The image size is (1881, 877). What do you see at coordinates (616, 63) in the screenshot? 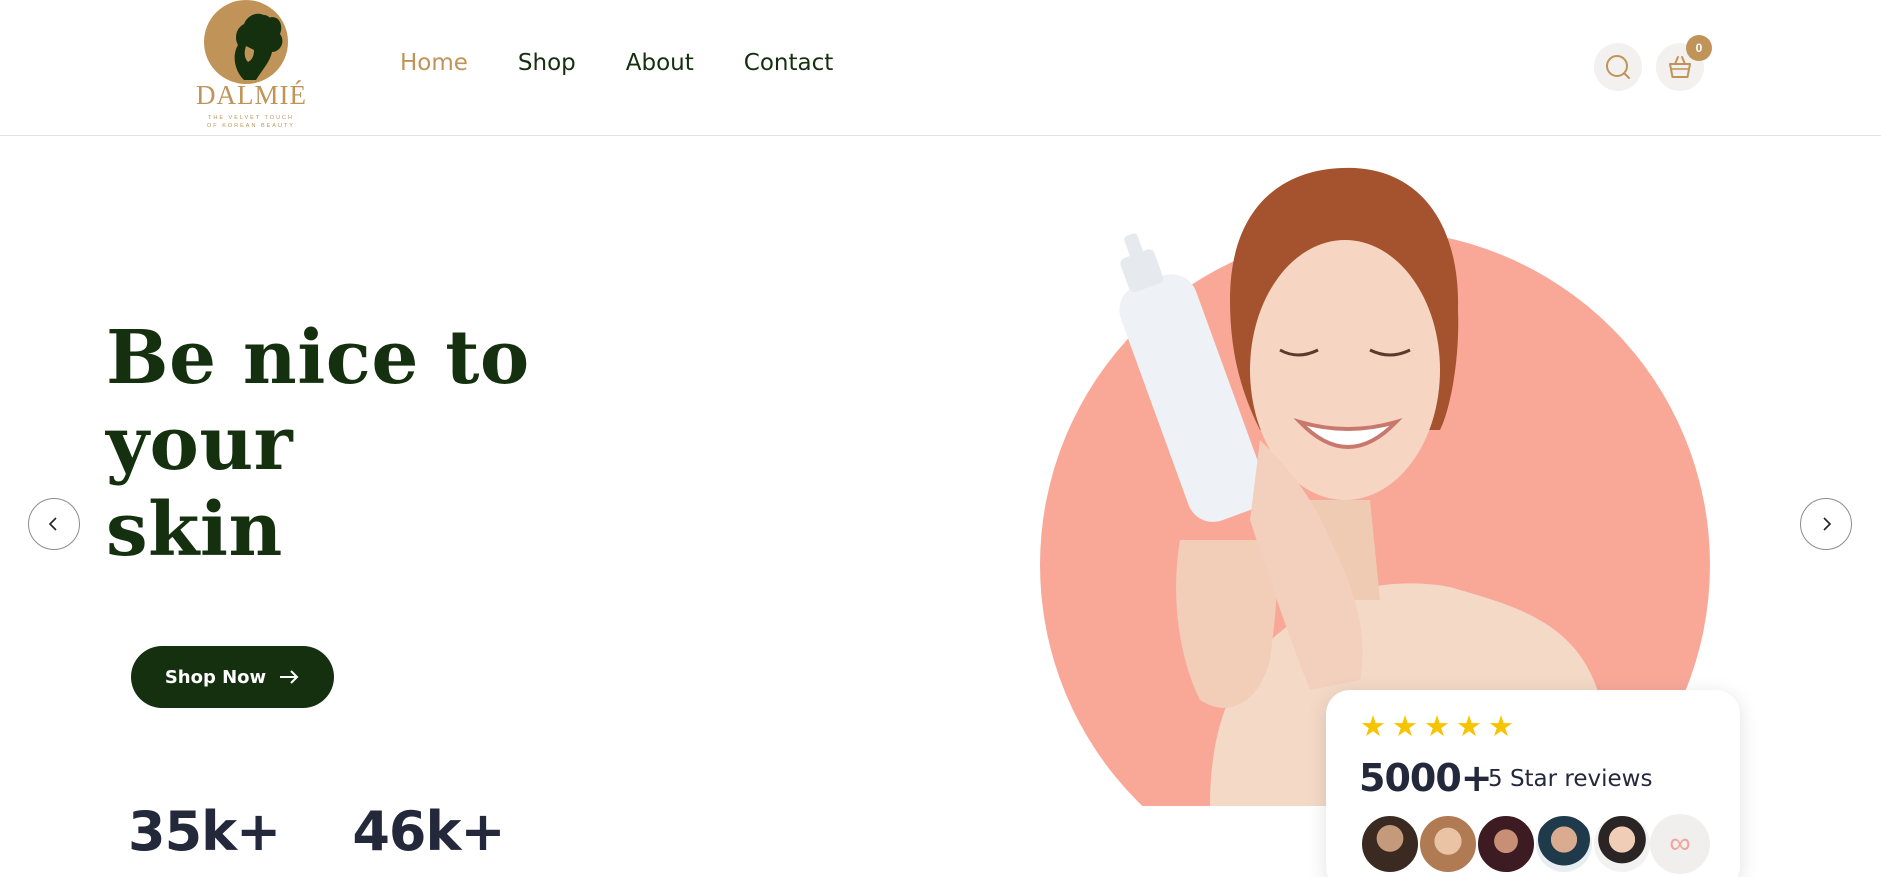
I see `main-nav: Home Shop About Contact` at bounding box center [616, 63].